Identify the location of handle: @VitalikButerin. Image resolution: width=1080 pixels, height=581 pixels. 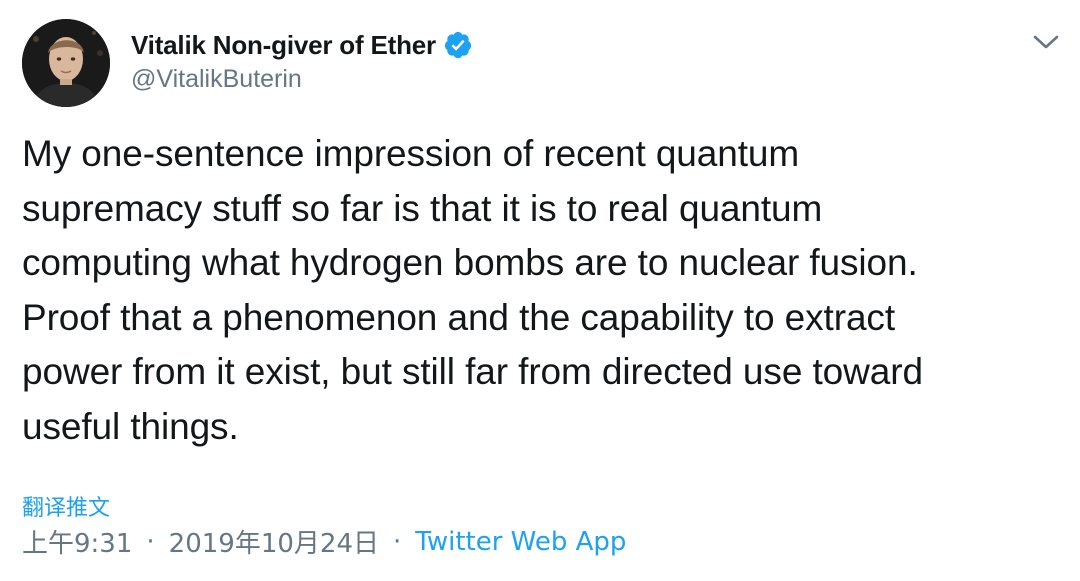
(302, 79).